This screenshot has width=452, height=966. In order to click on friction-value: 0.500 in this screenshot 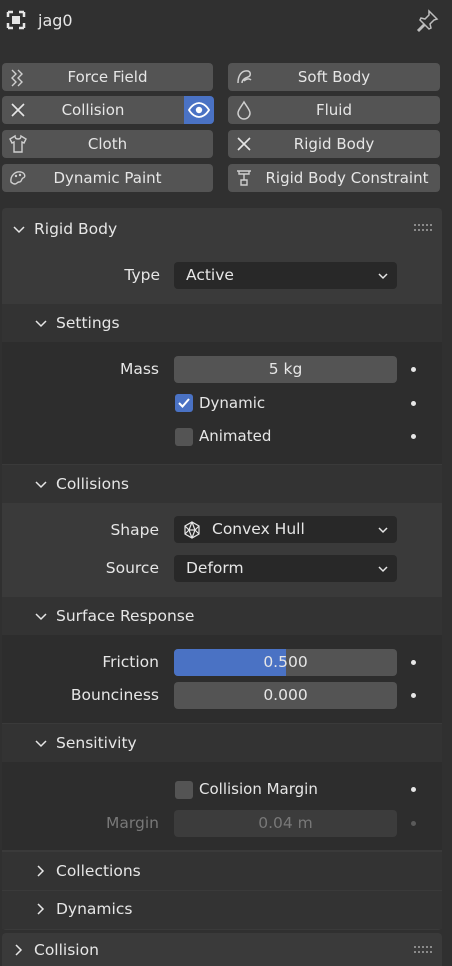, I will do `click(285, 662)`.